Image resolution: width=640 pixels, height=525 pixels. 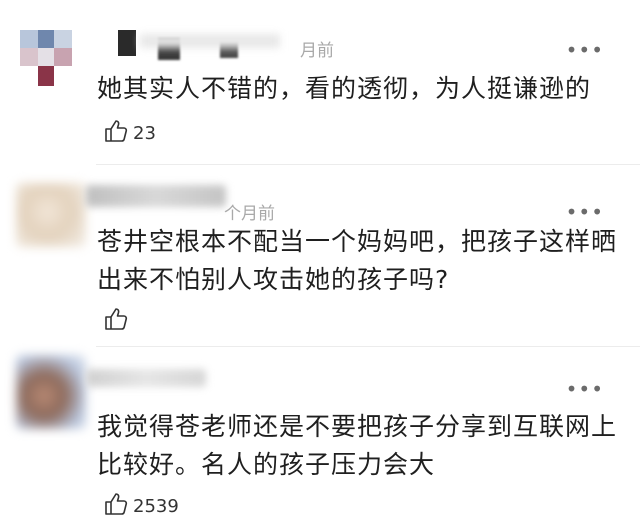 What do you see at coordinates (357, 445) in the screenshot?
I see `comment-text: 我觉得苍老师还是不要把孩子分享到互联网上比较好。名人的孩子压力会大` at bounding box center [357, 445].